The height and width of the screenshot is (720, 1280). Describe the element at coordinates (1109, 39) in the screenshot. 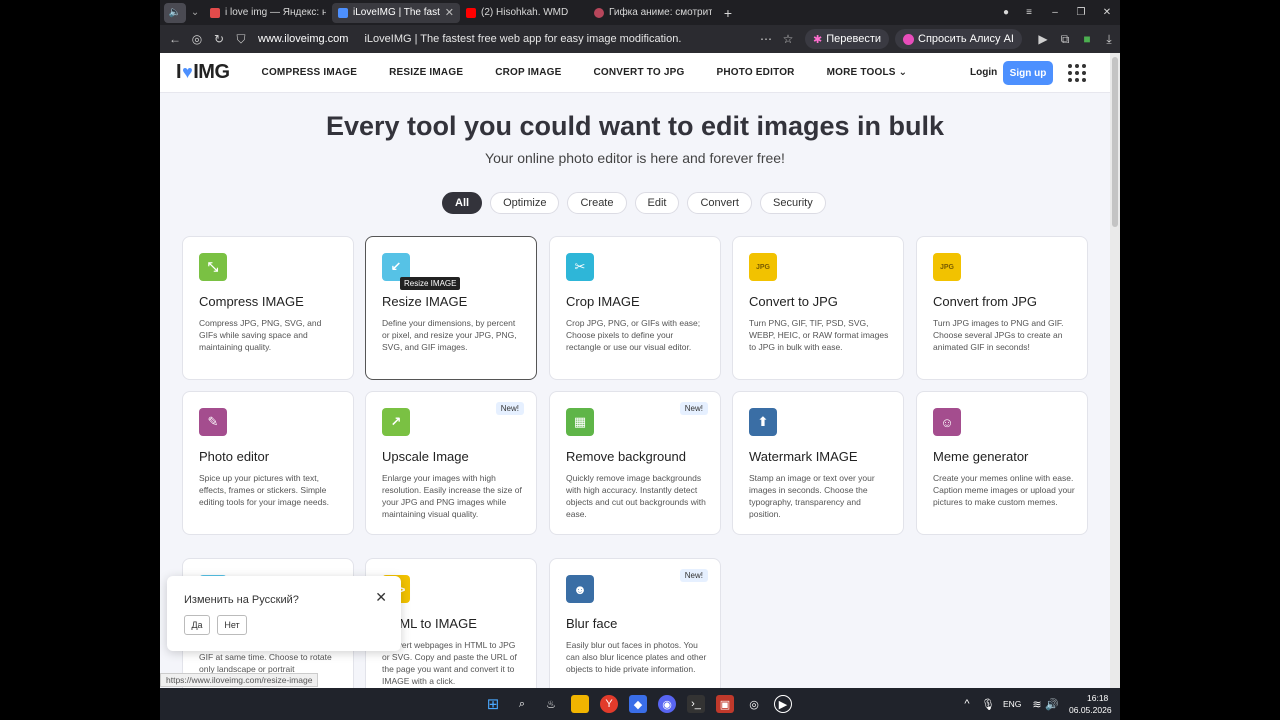

I see `download-icon: ⤓` at that location.